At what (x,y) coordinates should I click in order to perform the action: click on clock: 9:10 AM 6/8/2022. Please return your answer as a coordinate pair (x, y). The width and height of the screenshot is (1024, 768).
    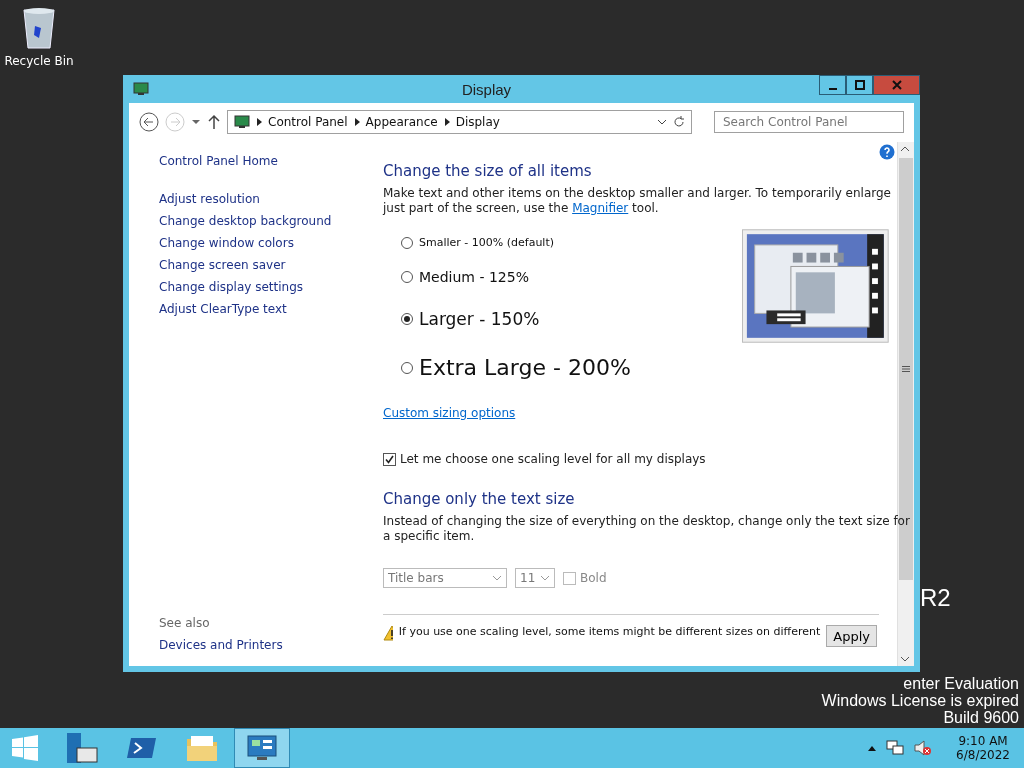
    Looking at the image, I should click on (983, 748).